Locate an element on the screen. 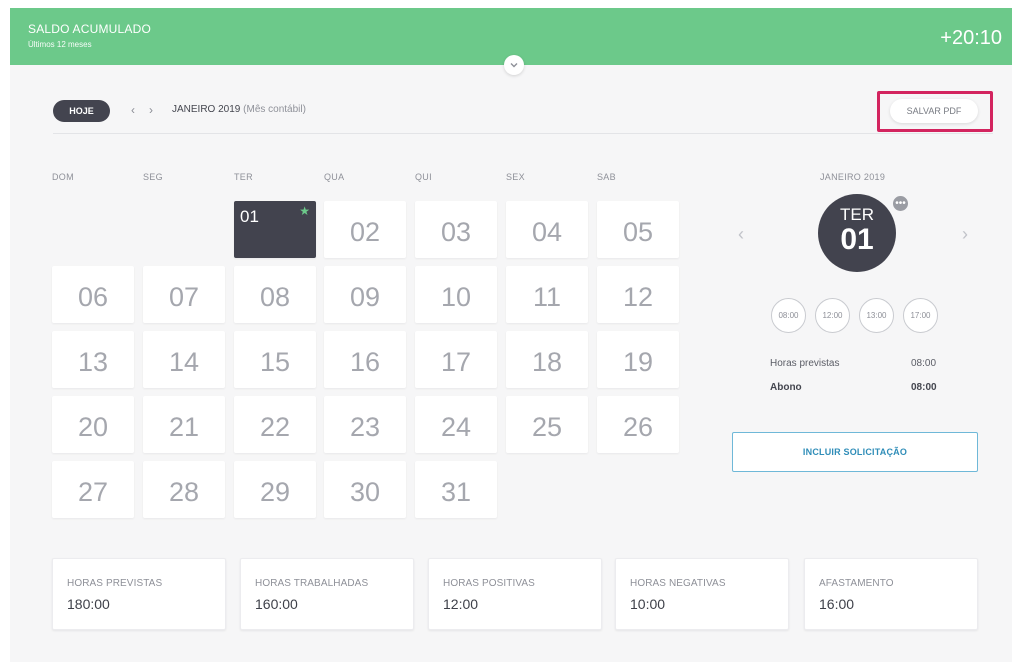 This screenshot has height=662, width=1012. planned-hours-value: 08:00 is located at coordinates (924, 363).